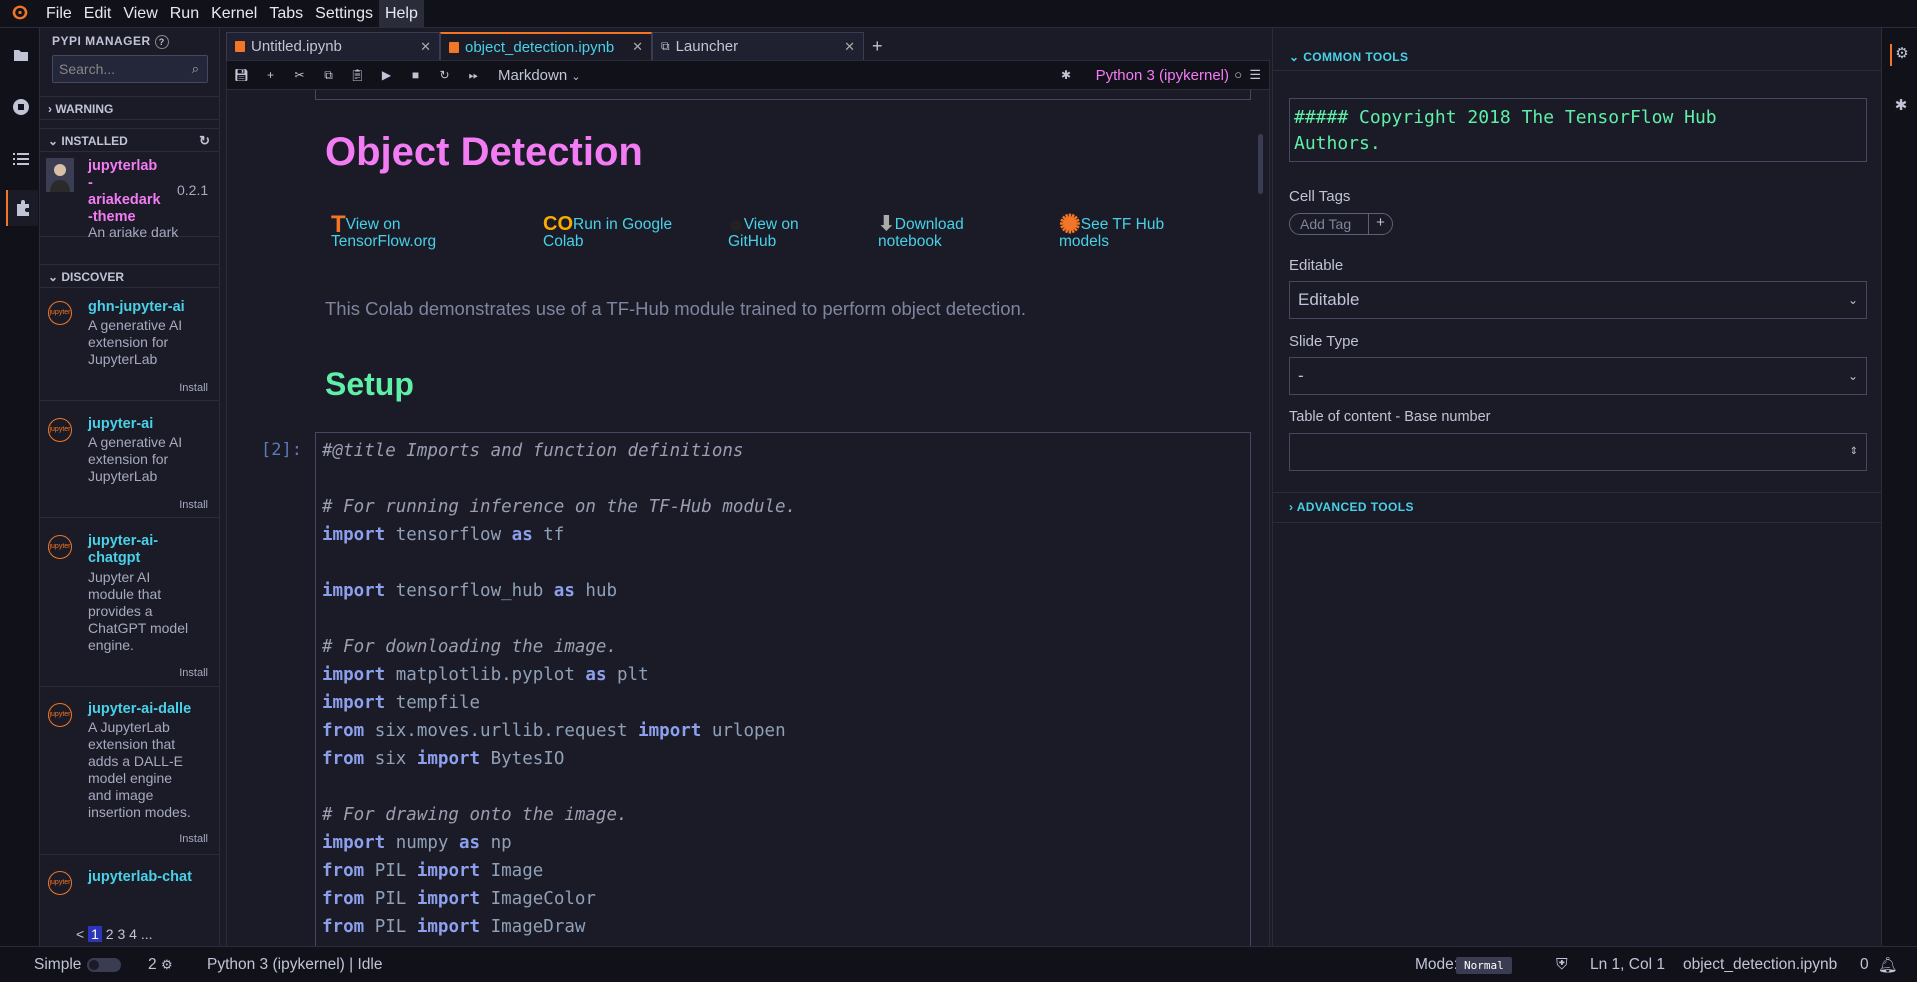 This screenshot has width=1917, height=982. I want to click on fast-forward-icon: ⏩︎, so click(473, 75).